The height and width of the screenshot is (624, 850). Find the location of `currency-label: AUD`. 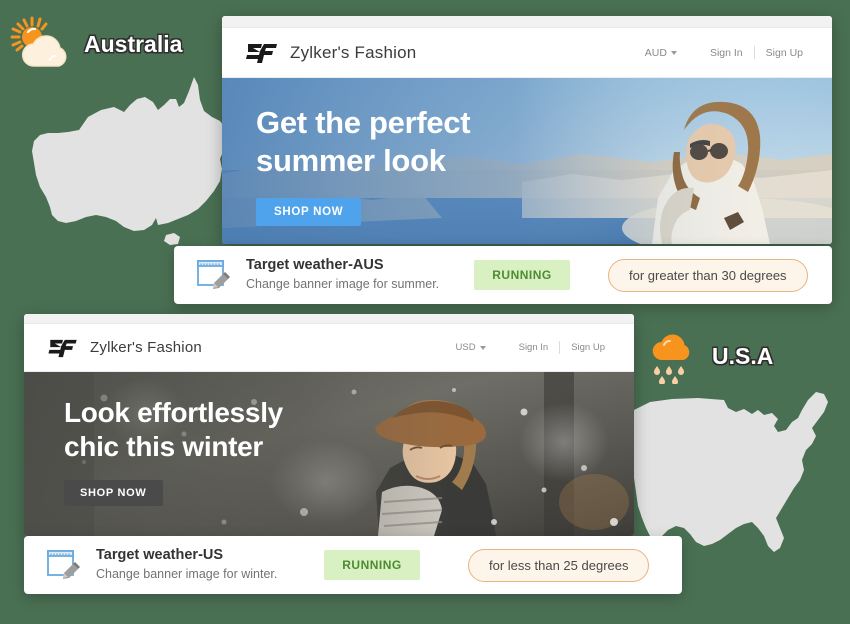

currency-label: AUD is located at coordinates (655, 52).